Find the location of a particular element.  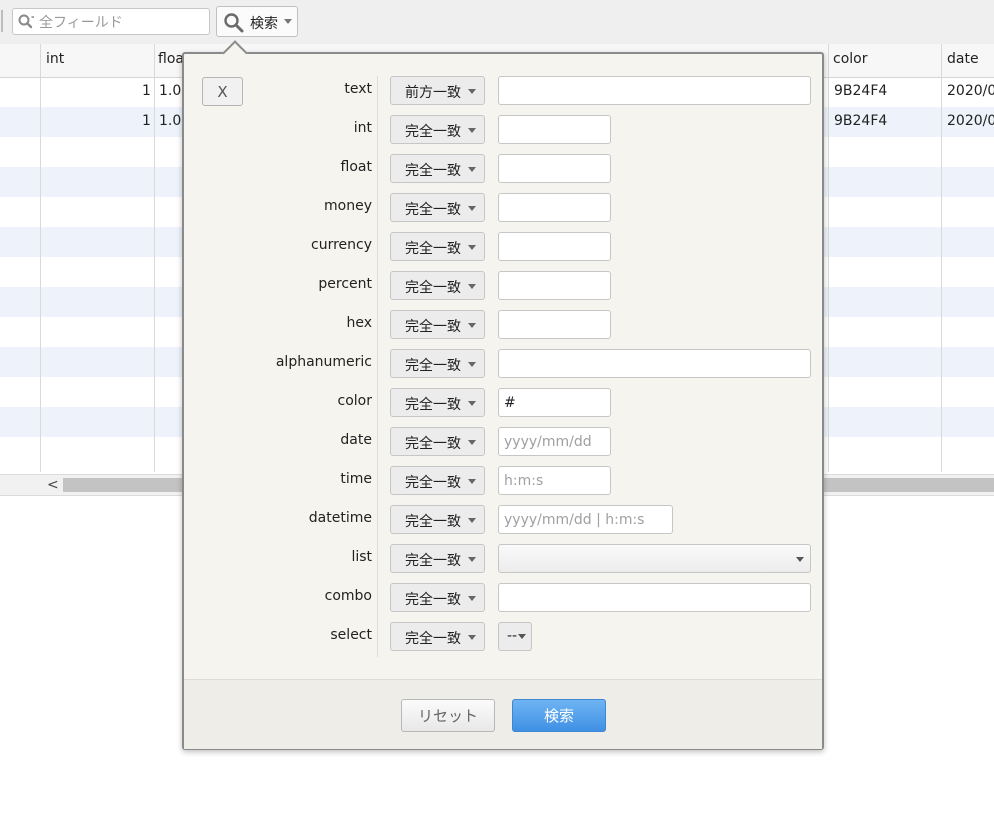

all-fields-search is located at coordinates (111, 21).